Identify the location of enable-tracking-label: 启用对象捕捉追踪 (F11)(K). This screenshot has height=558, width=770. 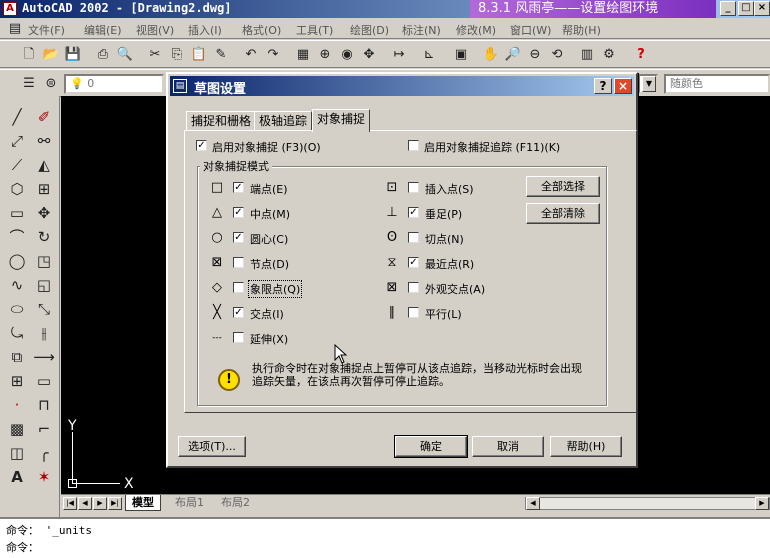
(492, 147).